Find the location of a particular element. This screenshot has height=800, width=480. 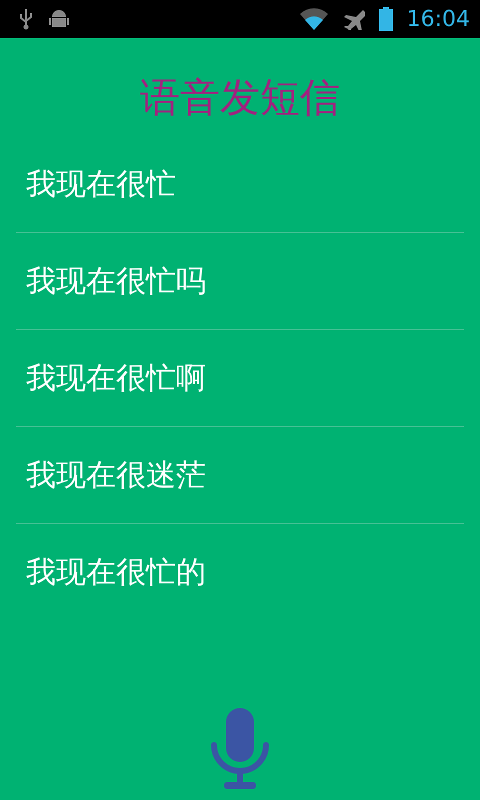

app-title: 语音发短信 is located at coordinates (240, 98).